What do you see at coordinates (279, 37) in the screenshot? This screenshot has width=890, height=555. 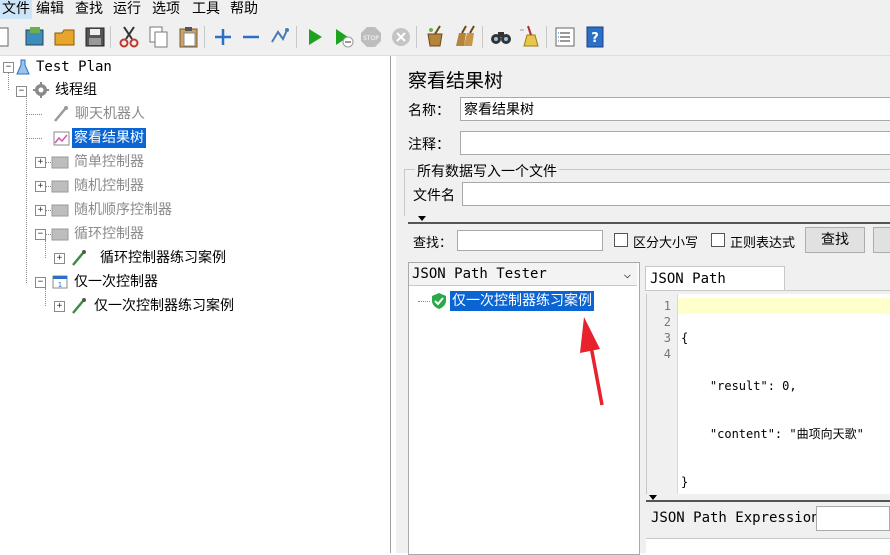 I see `toggle-icon` at bounding box center [279, 37].